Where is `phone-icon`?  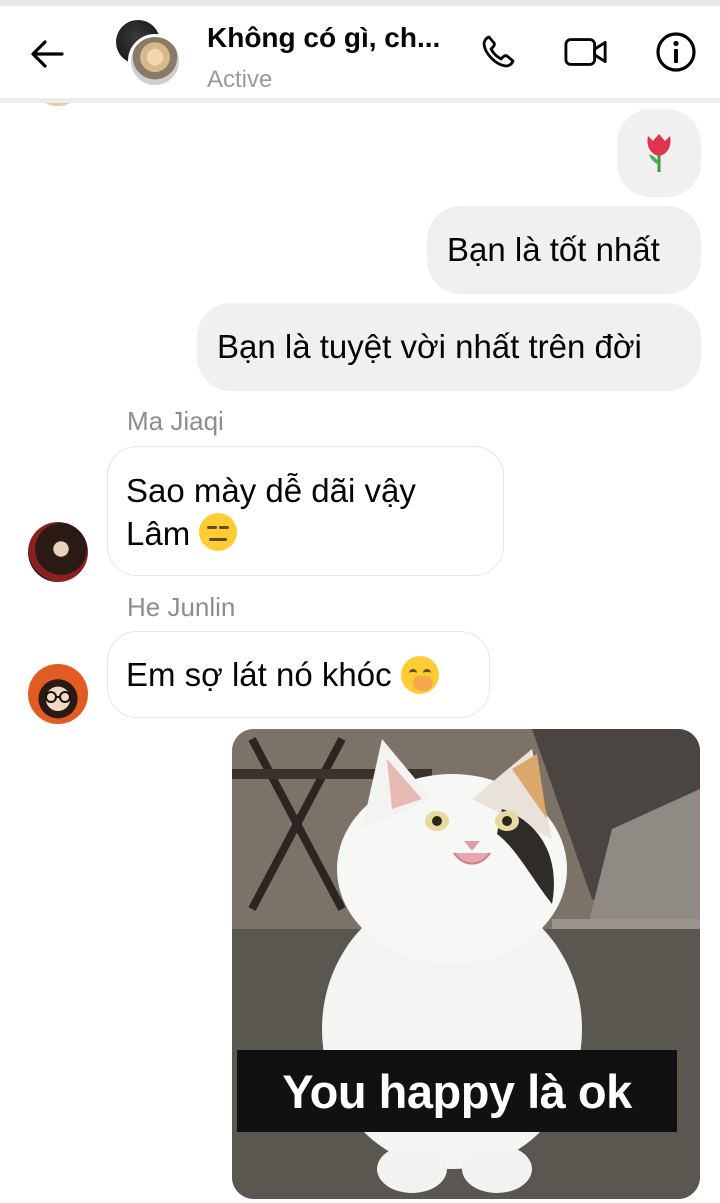 phone-icon is located at coordinates (498, 51).